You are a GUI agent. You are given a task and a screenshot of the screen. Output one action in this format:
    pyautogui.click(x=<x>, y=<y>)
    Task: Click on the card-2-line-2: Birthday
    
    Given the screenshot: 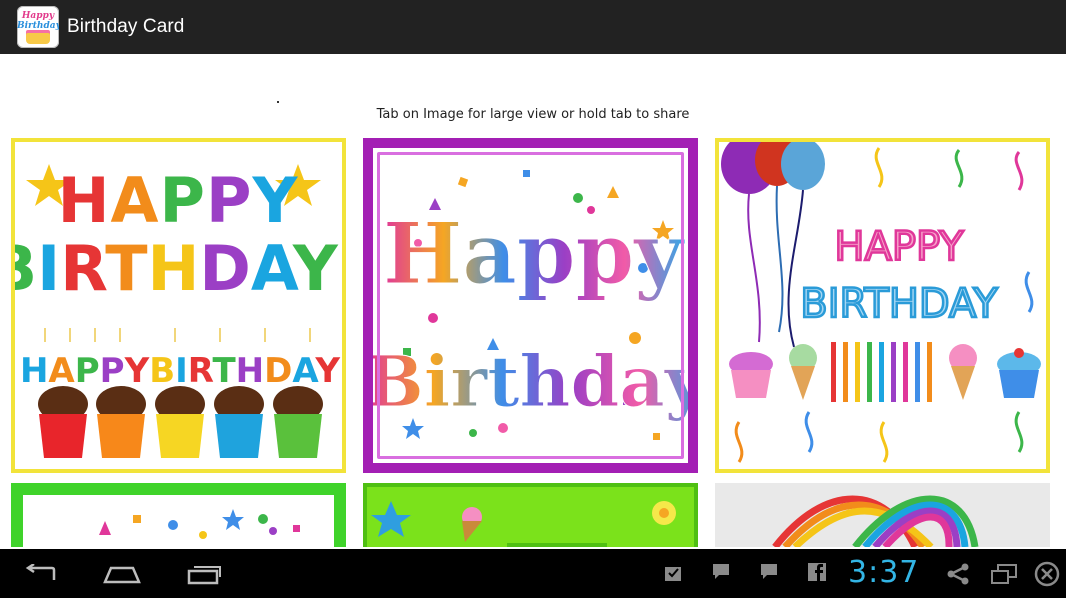 What is the action you would take?
    pyautogui.click(x=530, y=381)
    